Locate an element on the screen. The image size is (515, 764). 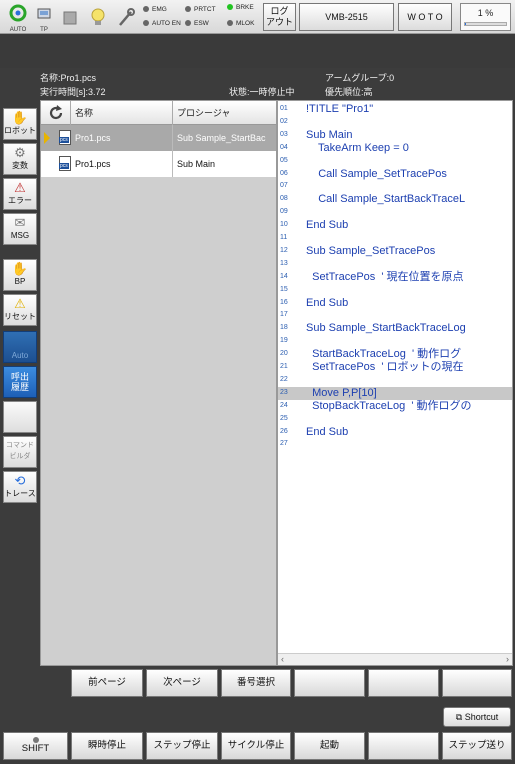
variable-button: ⚙ 変数 is located at coordinates (20, 159).